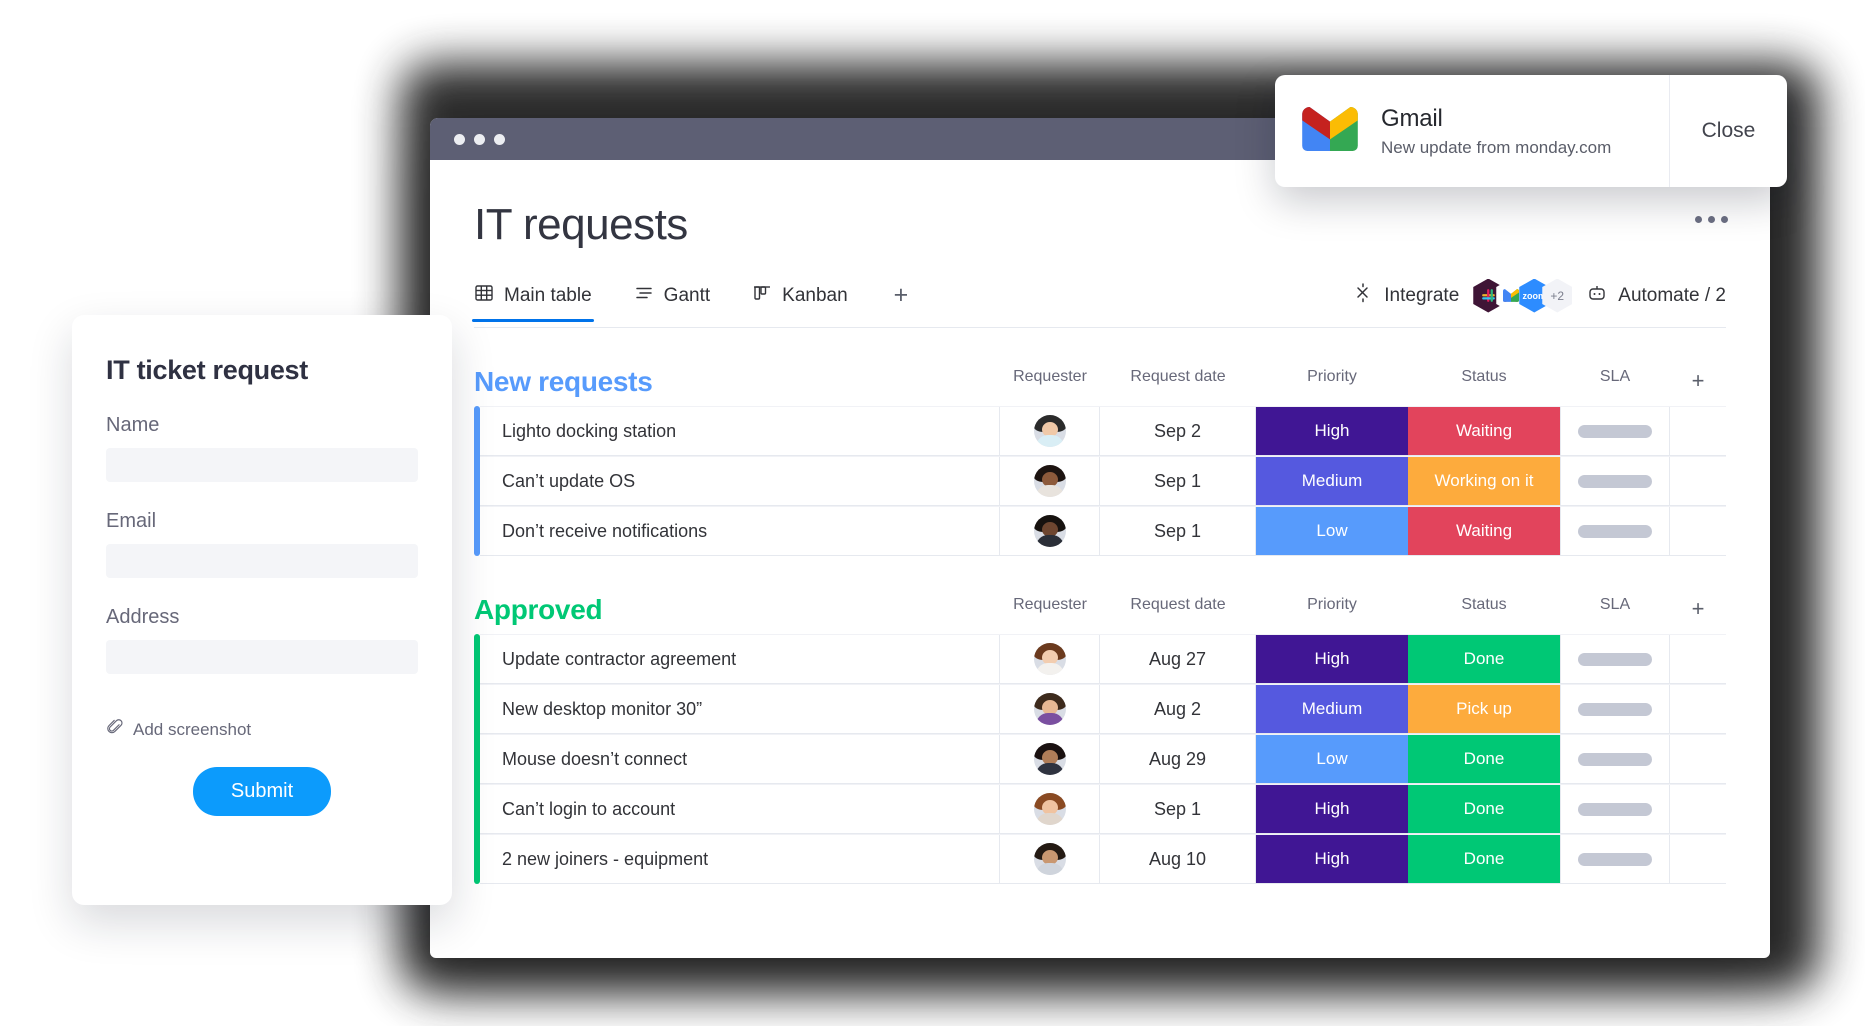 Image resolution: width=1865 pixels, height=1026 pixels. I want to click on table-row: Can’t login to account Sep 1 High Done, so click(1103, 809).